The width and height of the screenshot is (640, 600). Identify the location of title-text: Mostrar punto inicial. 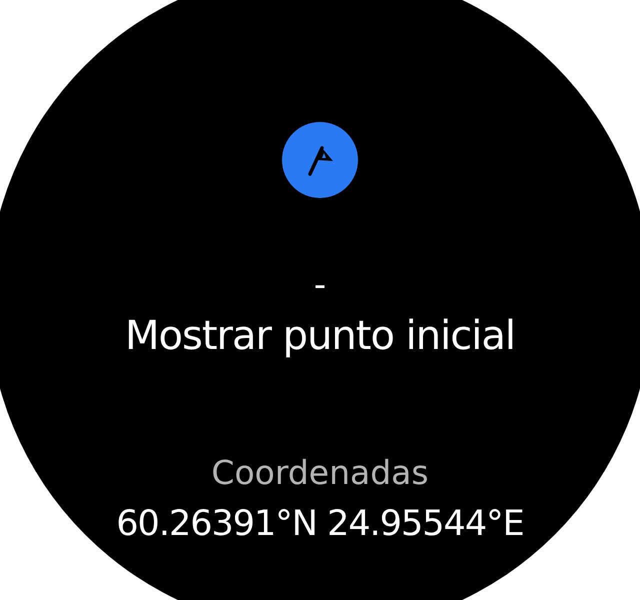
(320, 336).